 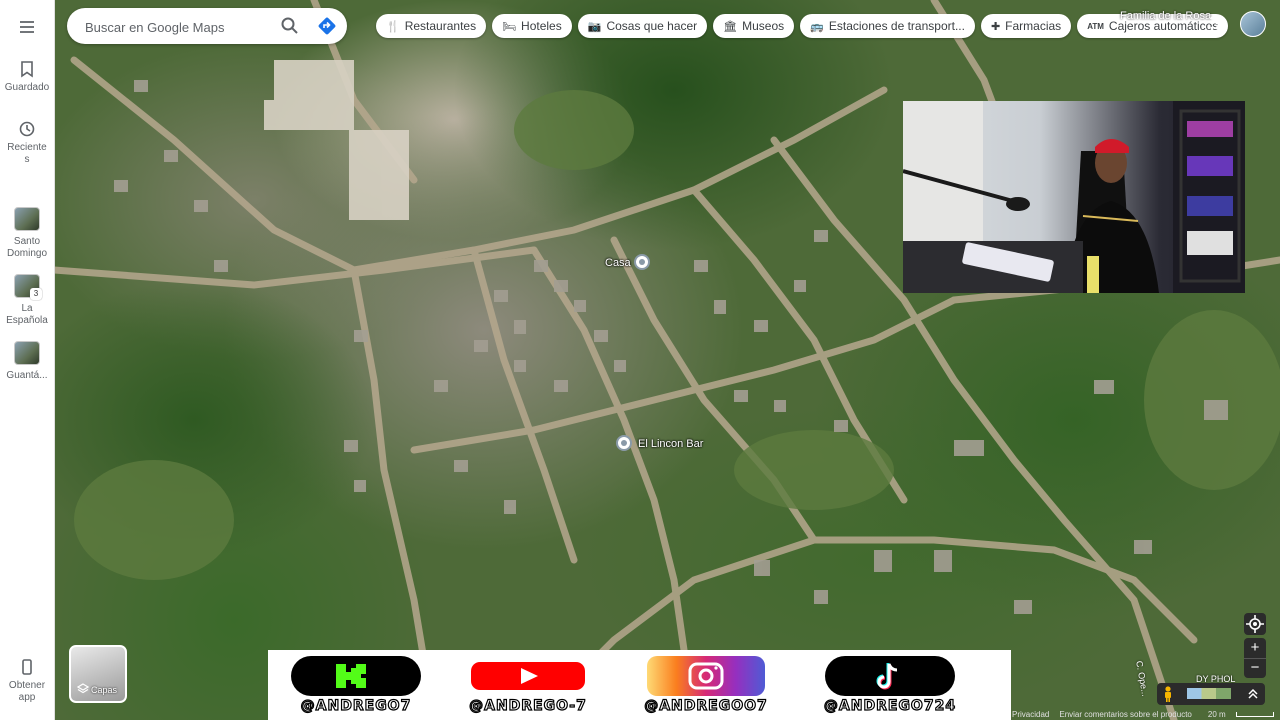 What do you see at coordinates (528, 676) in the screenshot?
I see `youtube-logo-icon` at bounding box center [528, 676].